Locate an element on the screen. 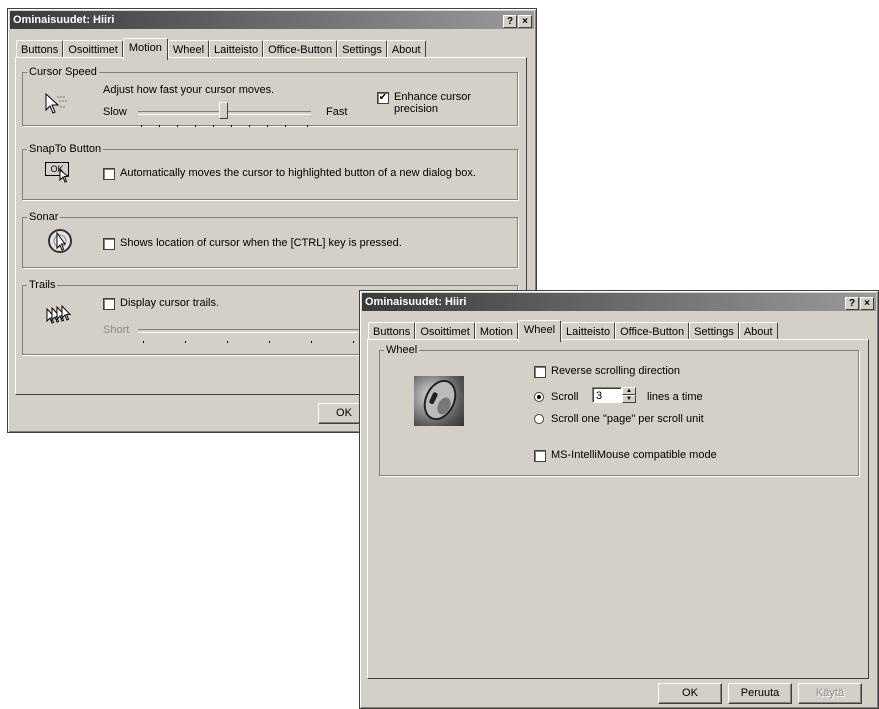 The height and width of the screenshot is (709, 879). scroll-page-label: Scroll one "page" per scroll unit is located at coordinates (627, 419).